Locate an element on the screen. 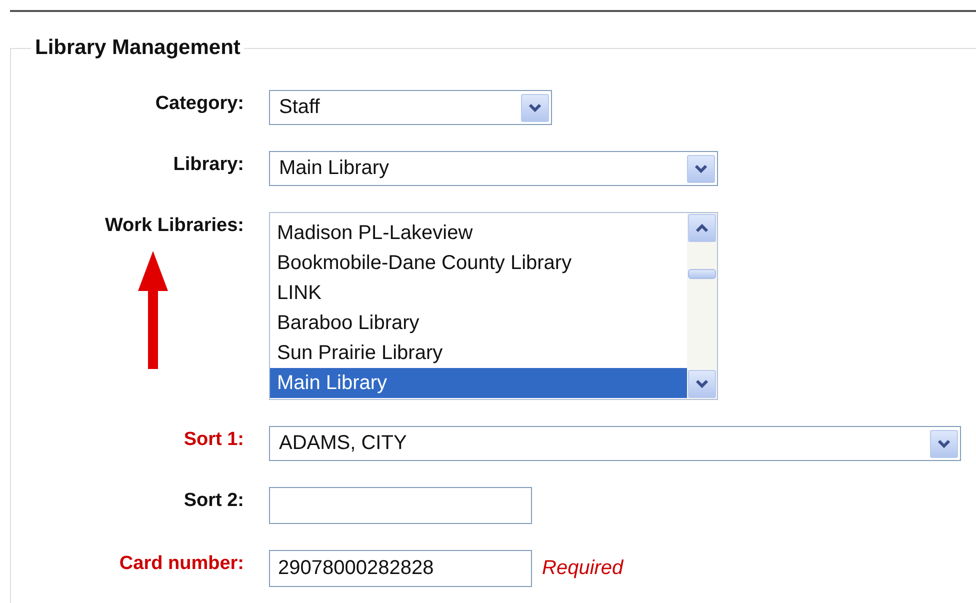 Image resolution: width=976 pixels, height=603 pixels. field-label: Sort 1: is located at coordinates (214, 439).